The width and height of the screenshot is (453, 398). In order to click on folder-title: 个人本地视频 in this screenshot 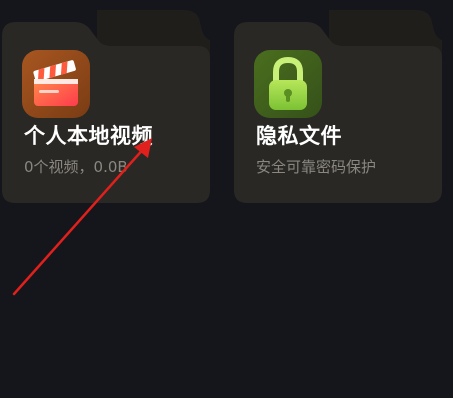, I will do `click(88, 136)`.